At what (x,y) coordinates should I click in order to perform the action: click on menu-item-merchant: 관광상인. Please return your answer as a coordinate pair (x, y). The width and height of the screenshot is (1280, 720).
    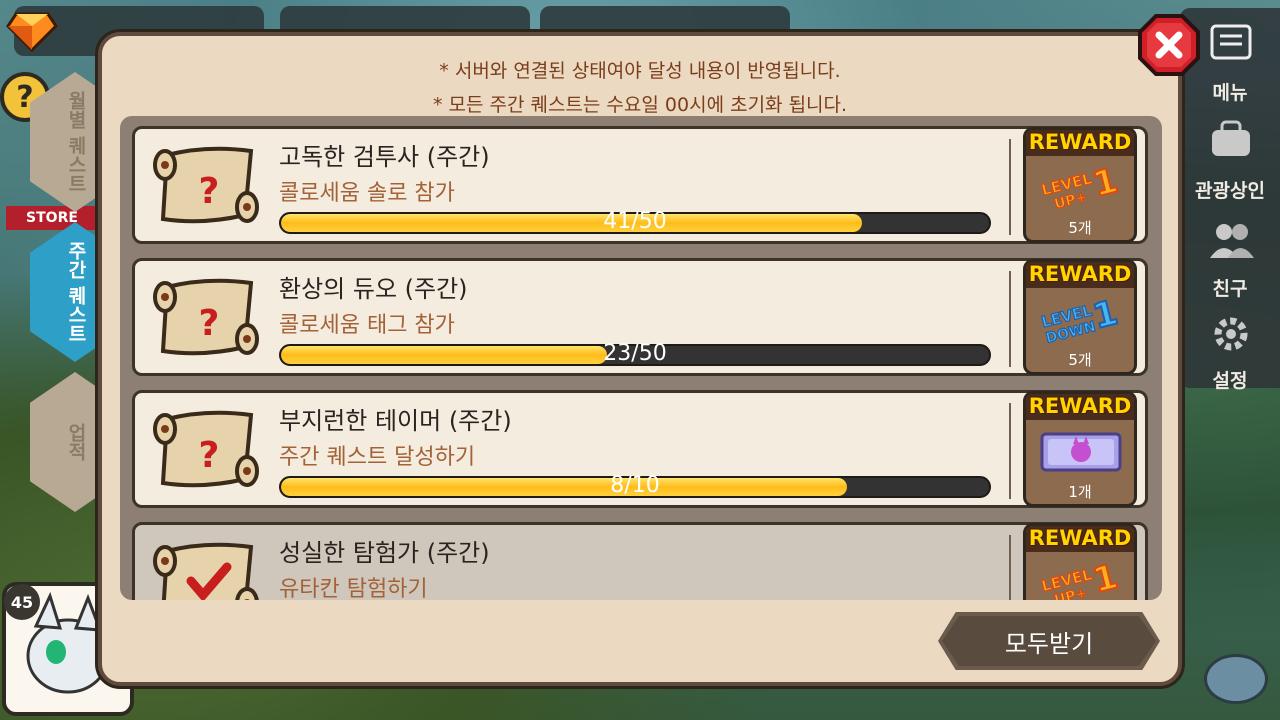
    Looking at the image, I should click on (1230, 189).